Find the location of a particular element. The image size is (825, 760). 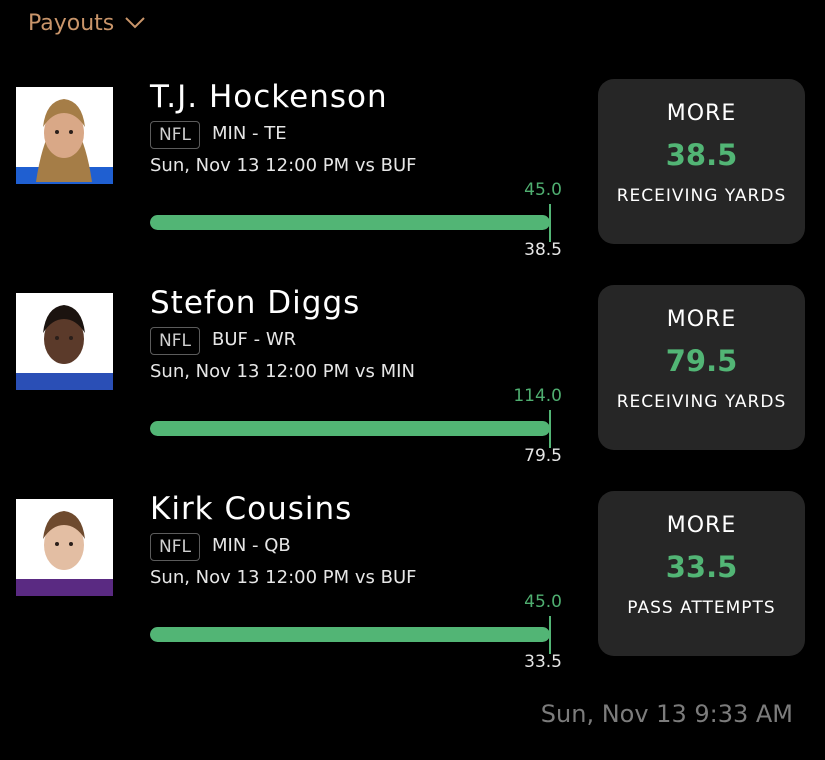

projection-card: MORE 33.5 PASS ATTEMPTS is located at coordinates (701, 573).